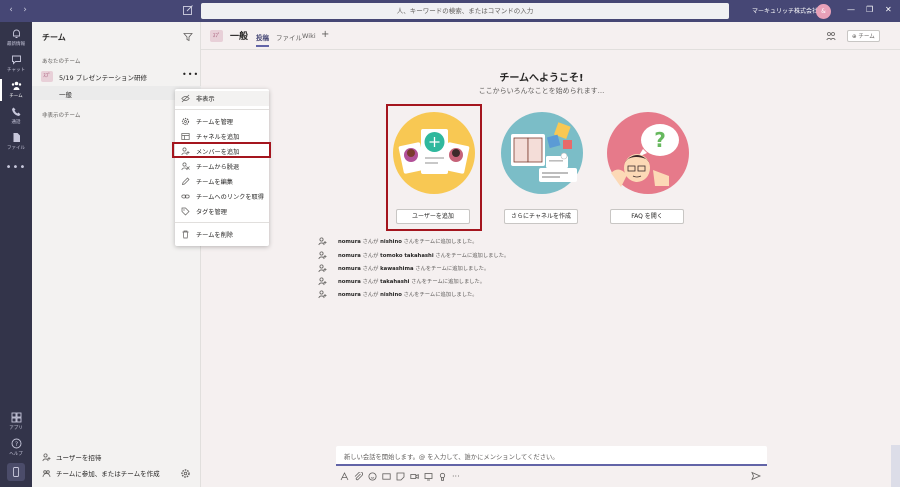  What do you see at coordinates (79, 458) in the screenshot?
I see `invite-label: ユーザーを招待` at bounding box center [79, 458].